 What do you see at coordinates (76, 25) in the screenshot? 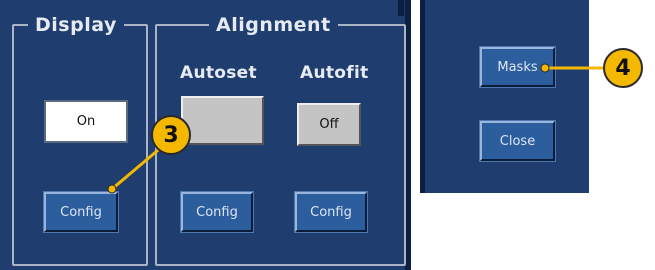
I see `display-group-title: Display` at bounding box center [76, 25].